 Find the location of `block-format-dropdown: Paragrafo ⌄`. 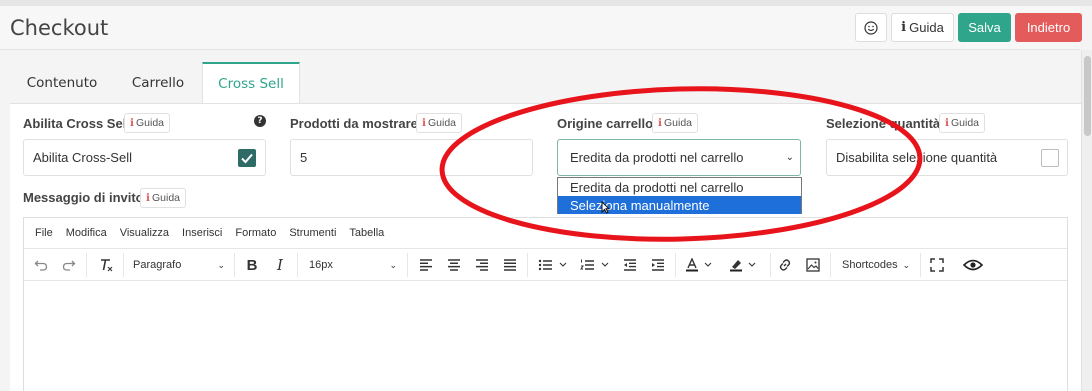

block-format-dropdown: Paragrafo ⌄ is located at coordinates (178, 265).